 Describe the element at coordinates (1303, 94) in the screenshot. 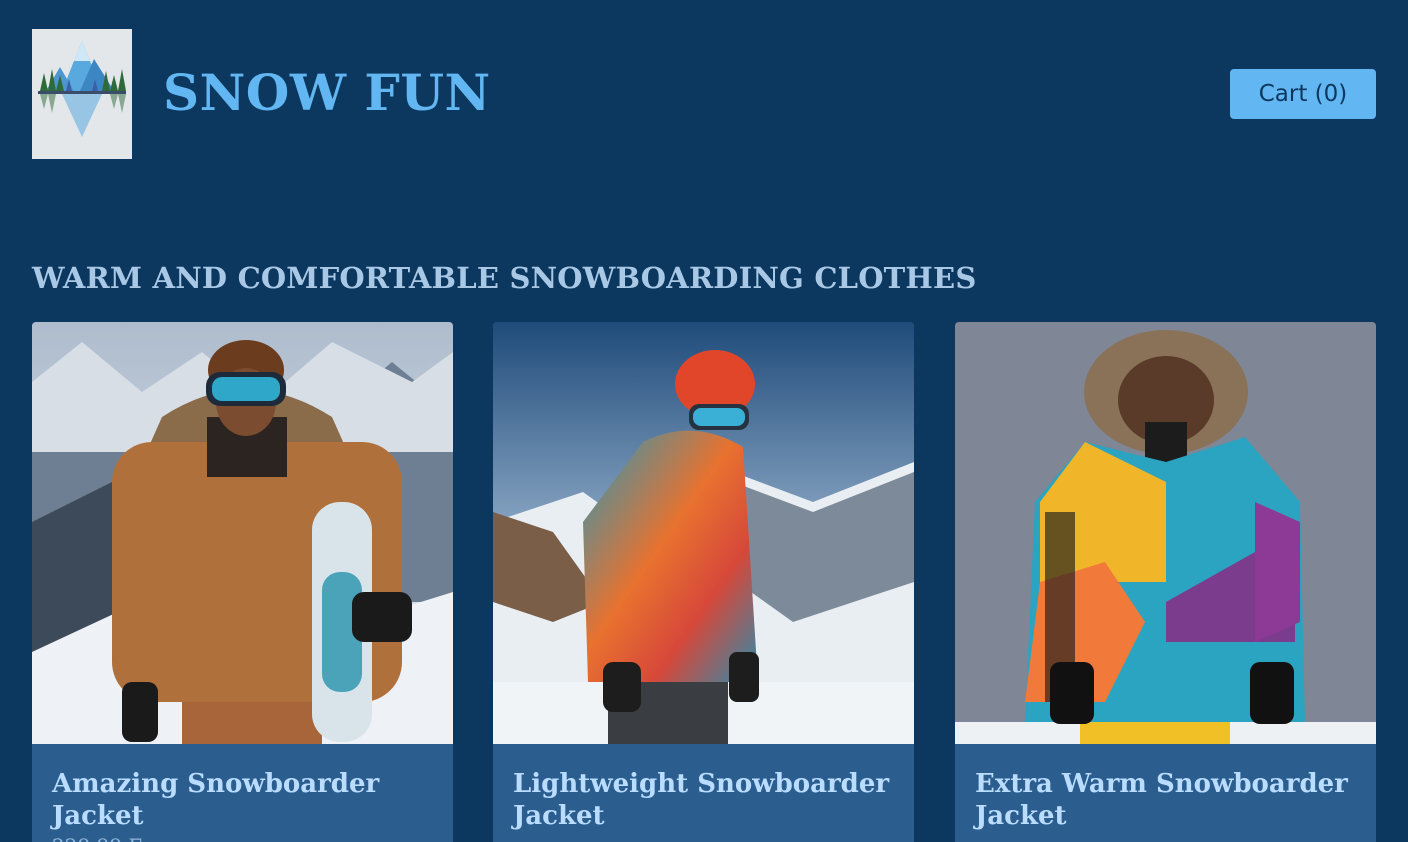

I see `cart-button: Cart (0)` at that location.